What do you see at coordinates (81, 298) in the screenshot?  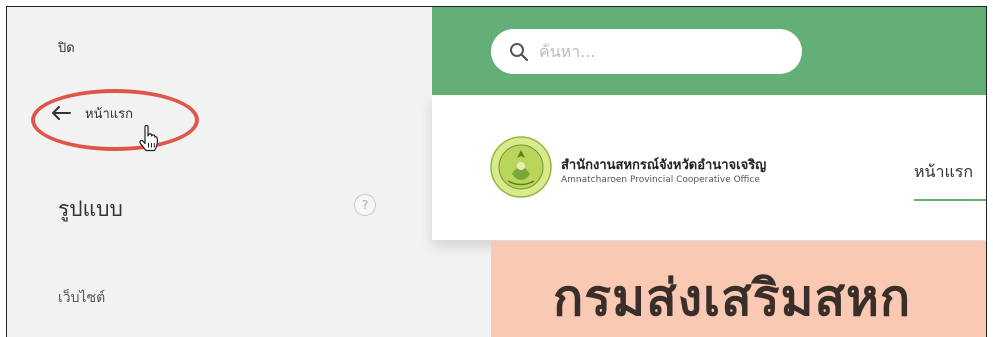 I see `website-section-label: เว็บไซต์` at bounding box center [81, 298].